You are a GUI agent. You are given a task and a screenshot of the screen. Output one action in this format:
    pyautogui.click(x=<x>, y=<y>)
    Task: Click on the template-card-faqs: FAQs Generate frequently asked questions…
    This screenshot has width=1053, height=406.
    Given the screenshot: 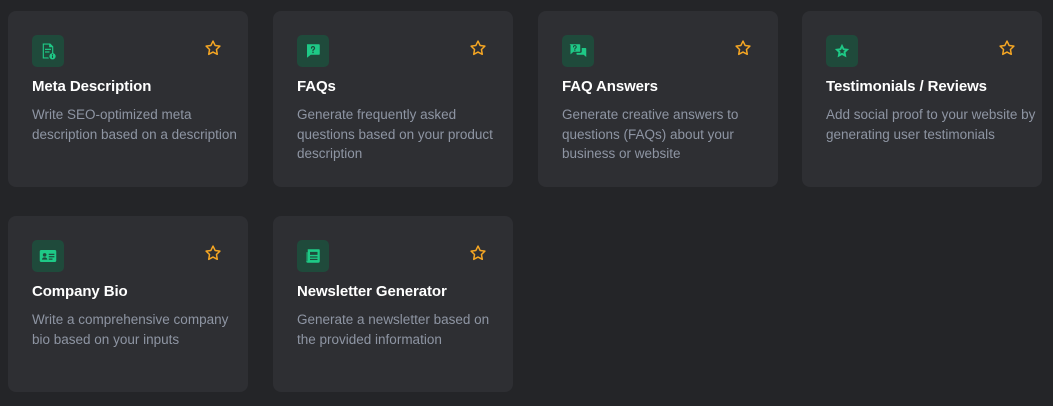 What is the action you would take?
    pyautogui.click(x=393, y=99)
    